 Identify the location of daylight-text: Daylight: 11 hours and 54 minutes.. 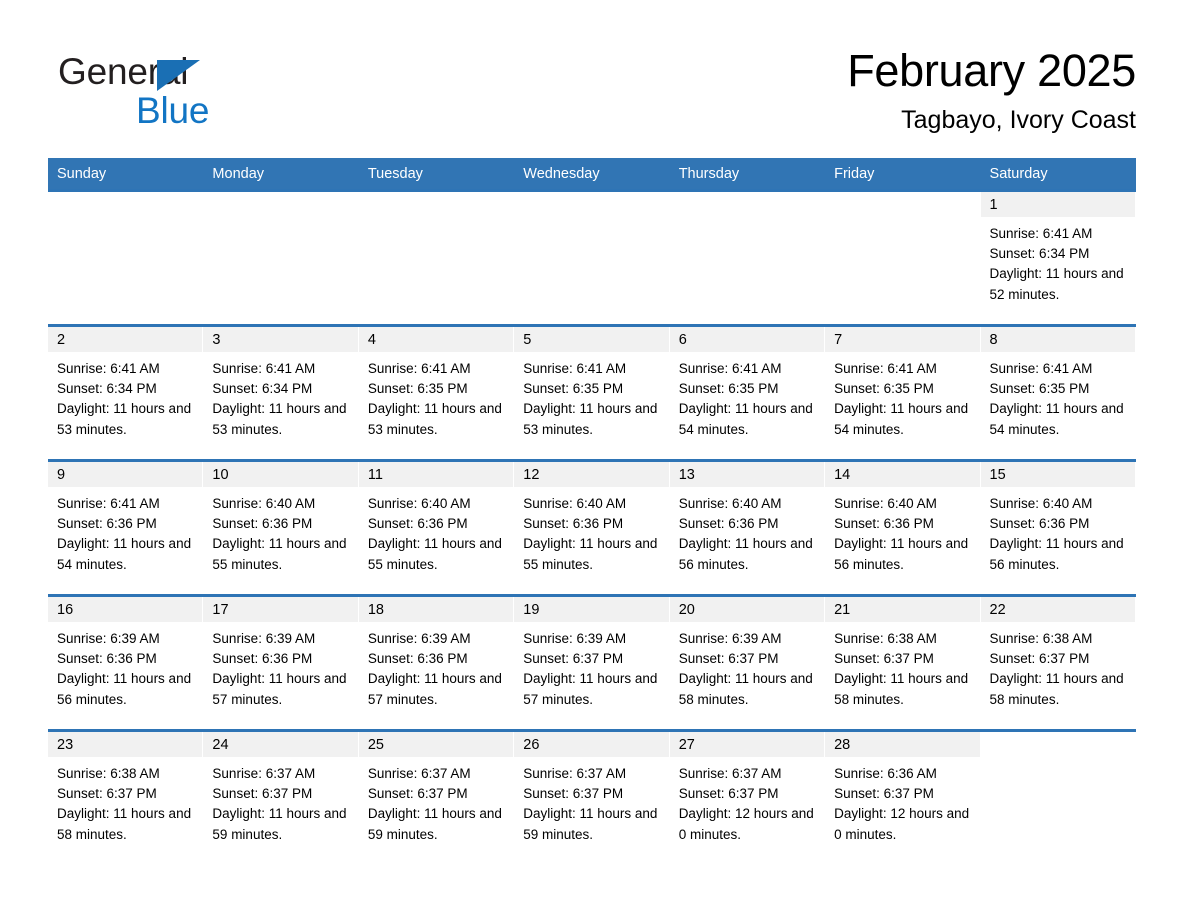
(745, 419).